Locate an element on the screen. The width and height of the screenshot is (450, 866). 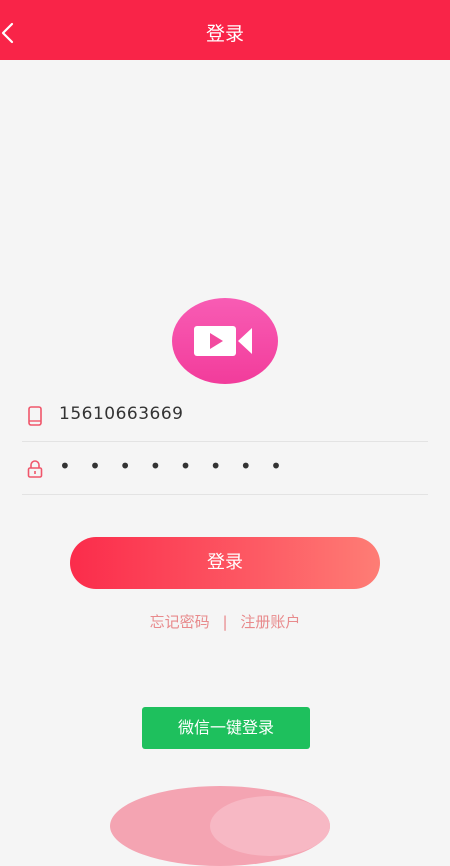
forgot-password-link: 忘记密码 is located at coordinates (180, 622).